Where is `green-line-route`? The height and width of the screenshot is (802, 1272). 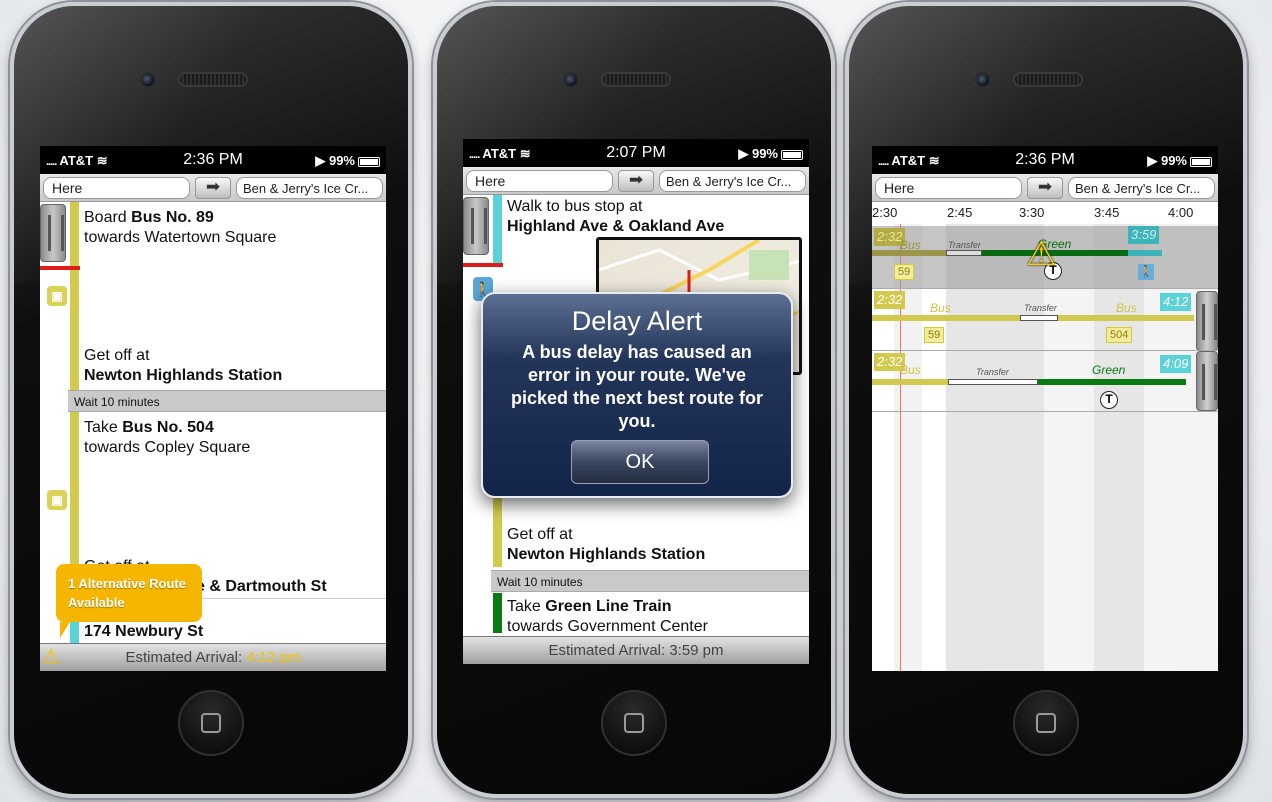 green-line-route is located at coordinates (497, 613).